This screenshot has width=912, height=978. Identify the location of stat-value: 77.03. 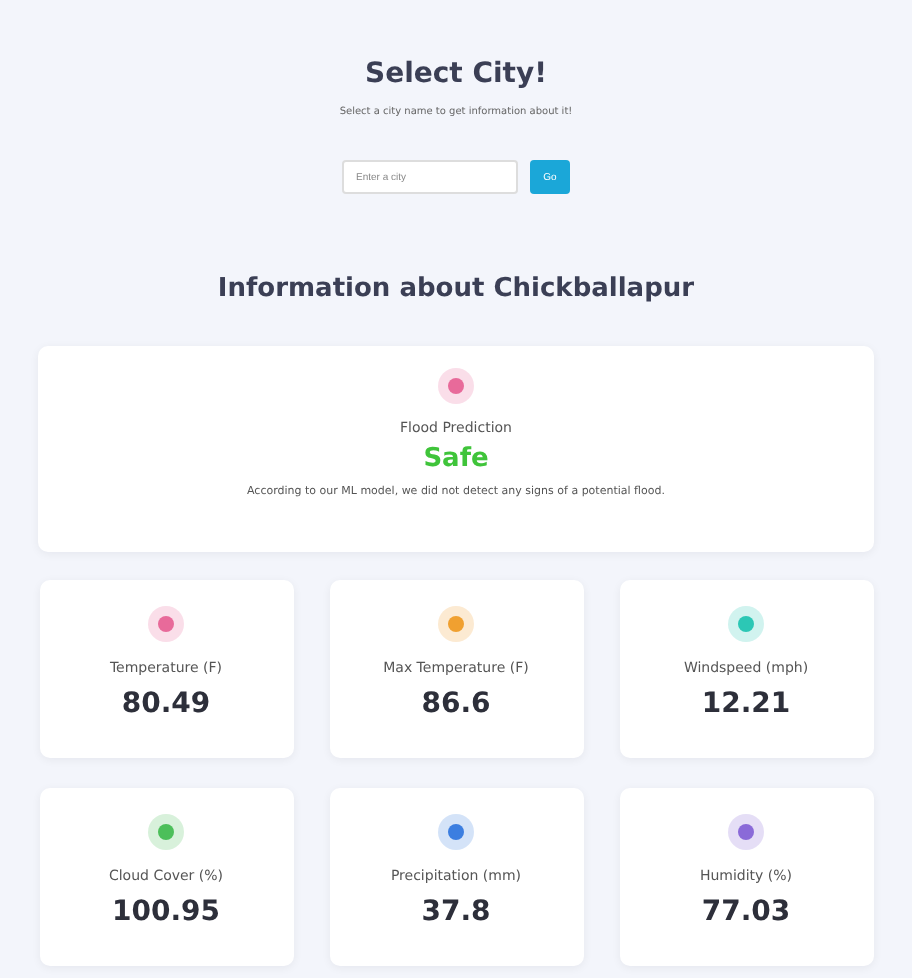
(746, 912).